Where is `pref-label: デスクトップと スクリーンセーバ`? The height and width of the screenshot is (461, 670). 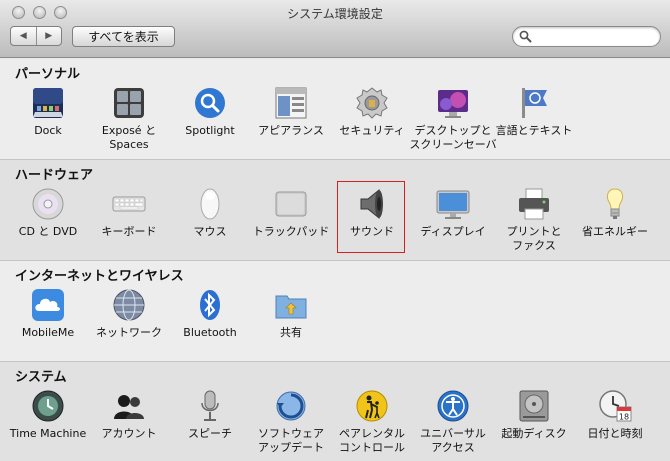 pref-label: デスクトップと スクリーンセーバ is located at coordinates (453, 137).